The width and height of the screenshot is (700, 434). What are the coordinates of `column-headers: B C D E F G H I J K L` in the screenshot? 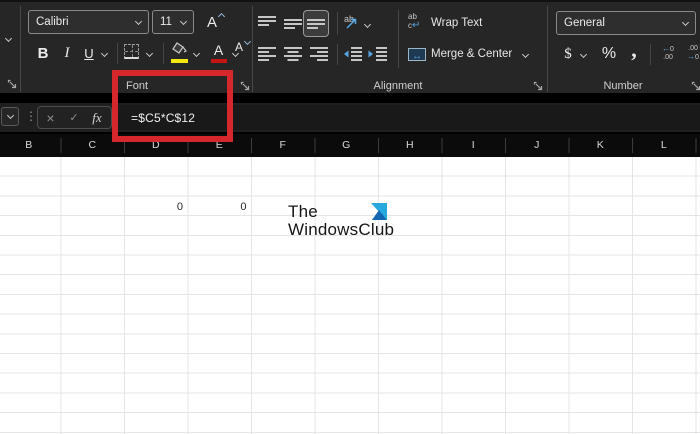 It's located at (350, 145).